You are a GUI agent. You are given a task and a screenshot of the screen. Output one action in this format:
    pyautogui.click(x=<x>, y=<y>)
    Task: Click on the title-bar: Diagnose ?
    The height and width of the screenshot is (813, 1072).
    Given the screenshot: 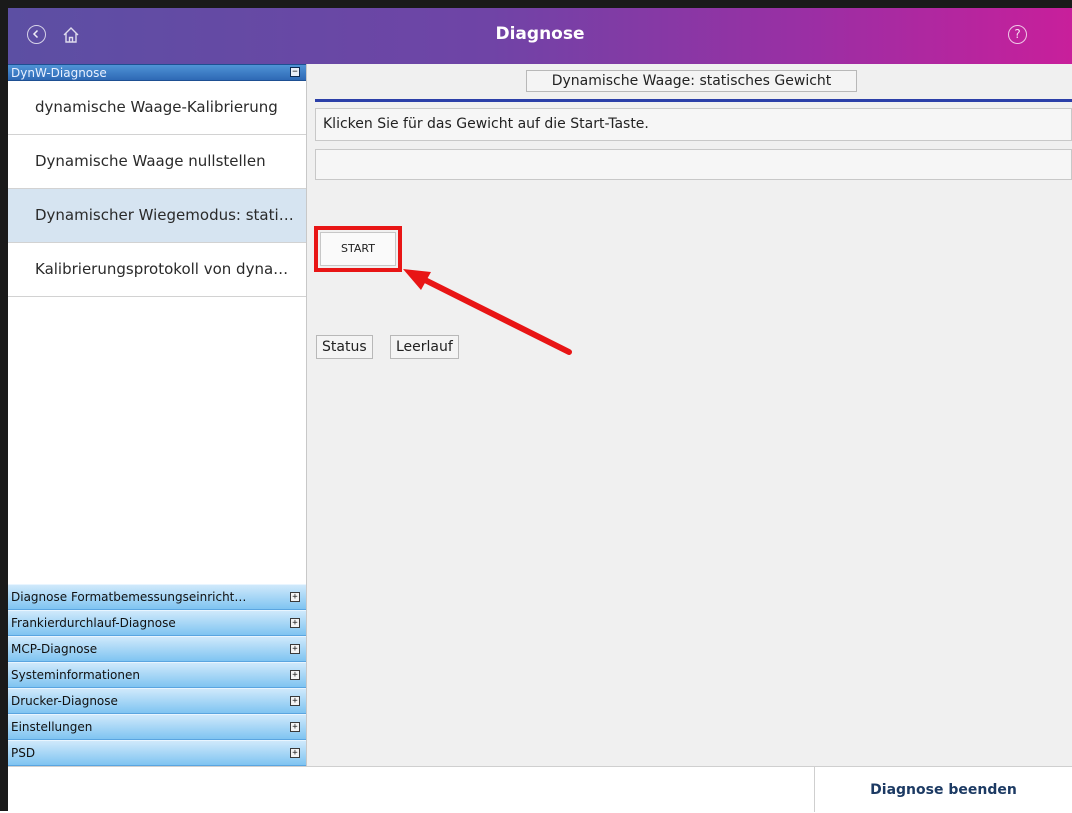 What is the action you would take?
    pyautogui.click(x=540, y=36)
    